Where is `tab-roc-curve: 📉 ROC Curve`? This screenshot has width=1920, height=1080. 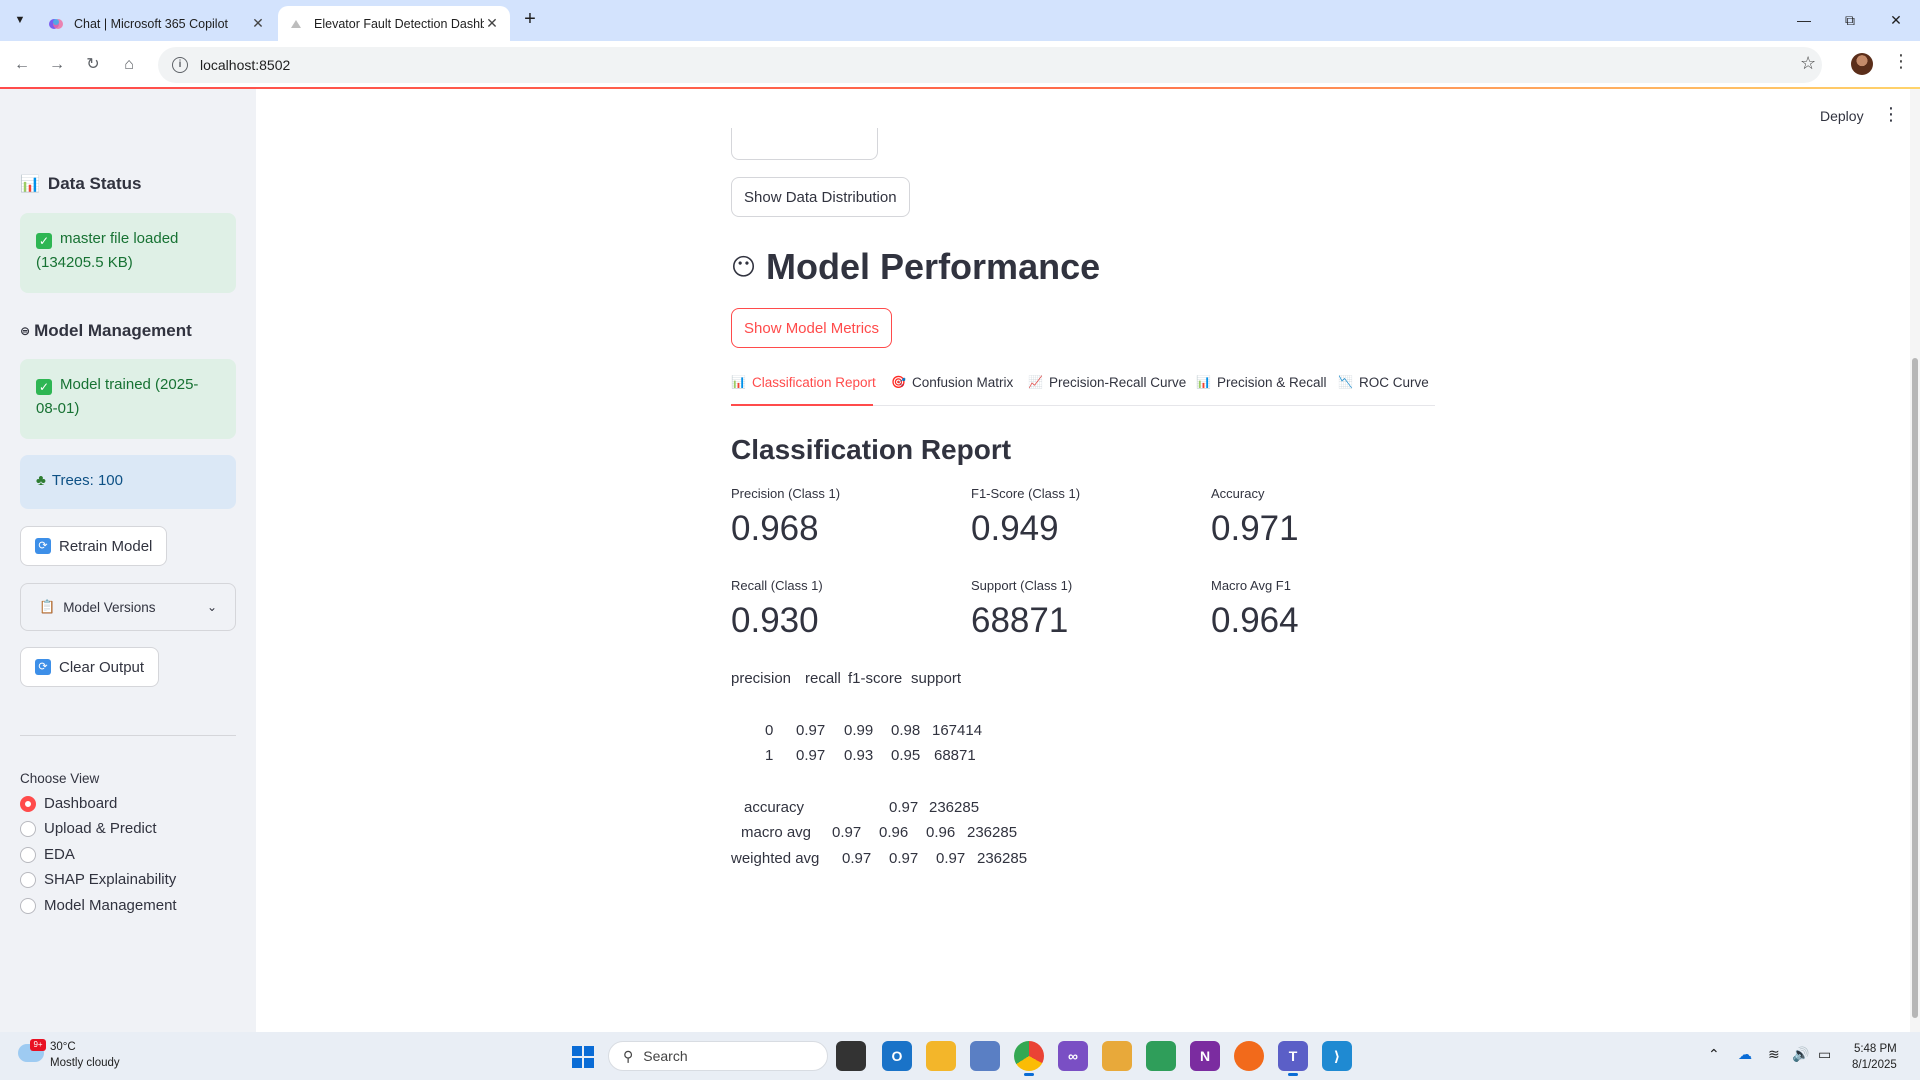 tab-roc-curve: 📉 ROC Curve is located at coordinates (1383, 389).